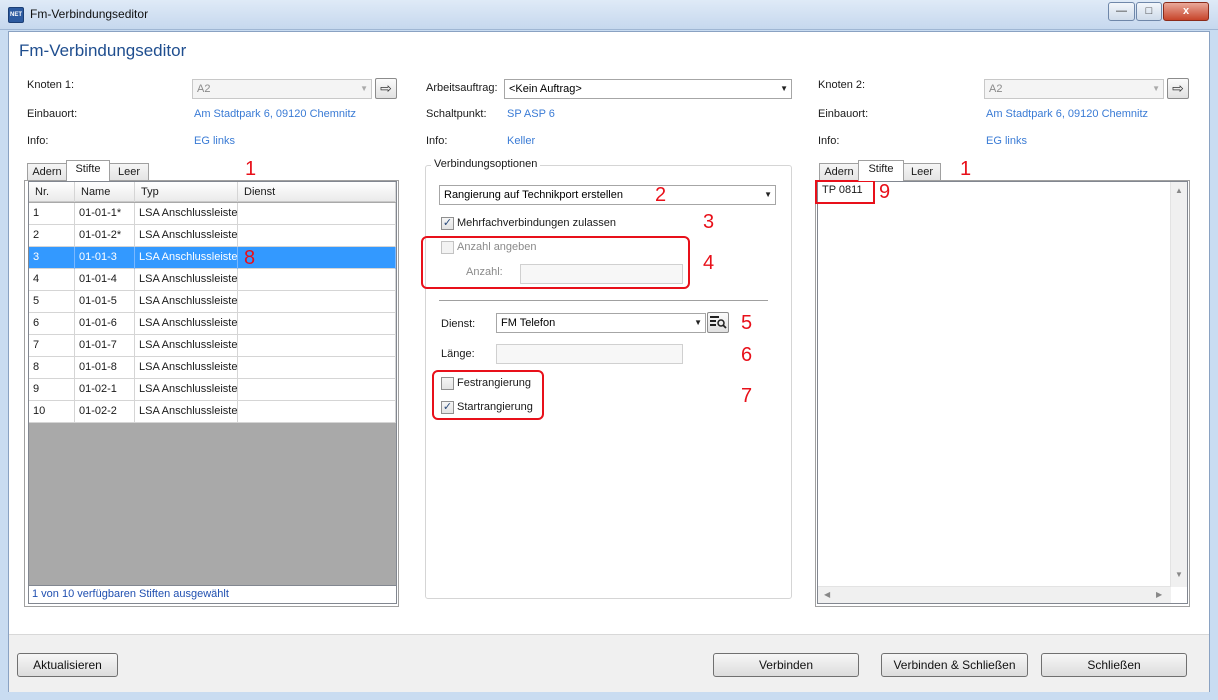 This screenshot has width=1218, height=700. I want to click on einbauort2-label: Einbauort:, so click(843, 114).